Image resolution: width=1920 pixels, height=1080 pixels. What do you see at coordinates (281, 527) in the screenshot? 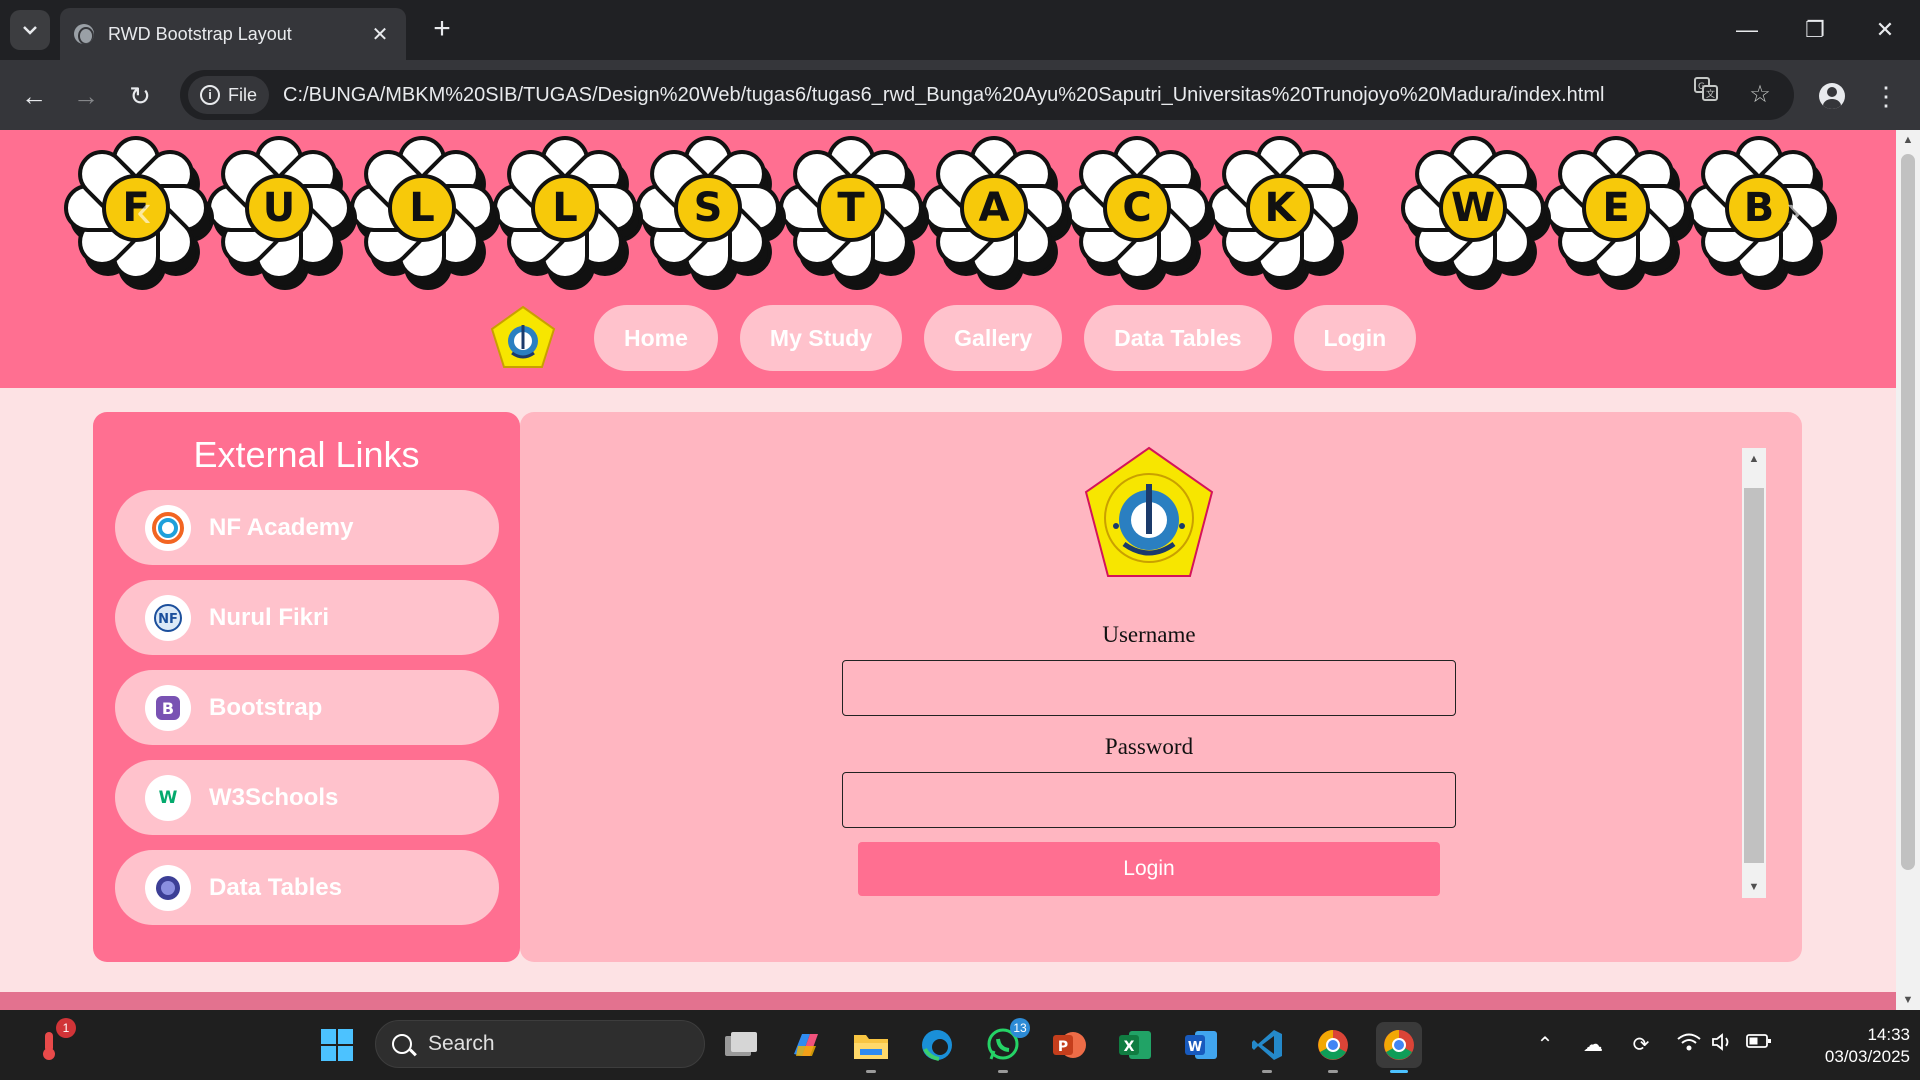
I see `link-label: NF Academy` at bounding box center [281, 527].